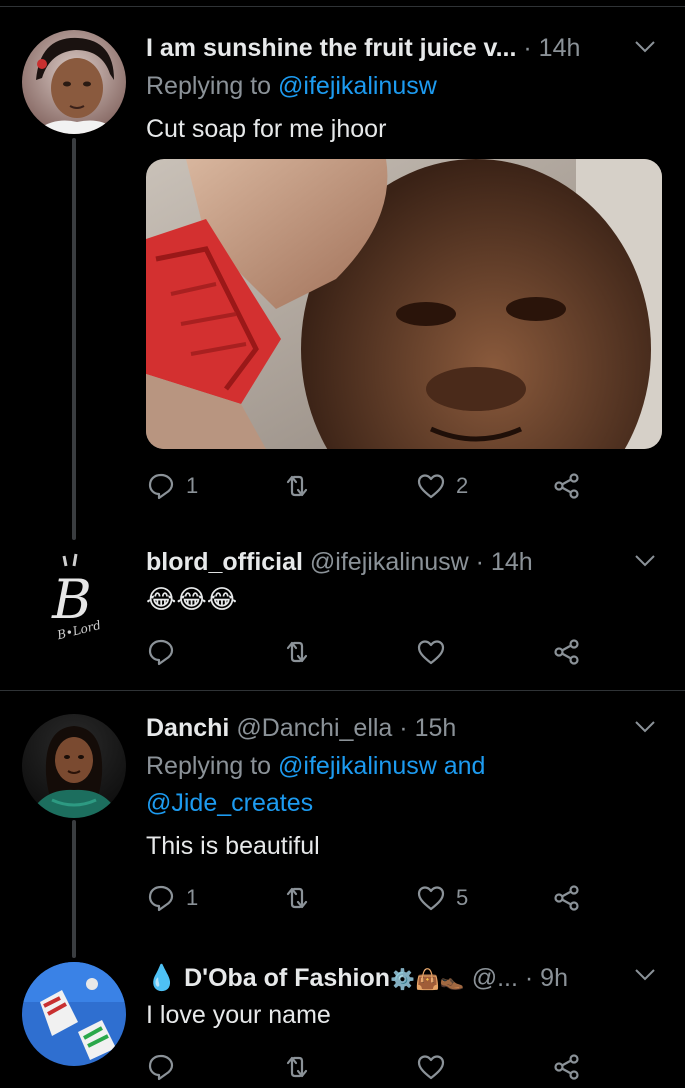 The image size is (685, 1088). Describe the element at coordinates (389, 562) in the screenshot. I see `username: @ifejikalinusw` at that location.